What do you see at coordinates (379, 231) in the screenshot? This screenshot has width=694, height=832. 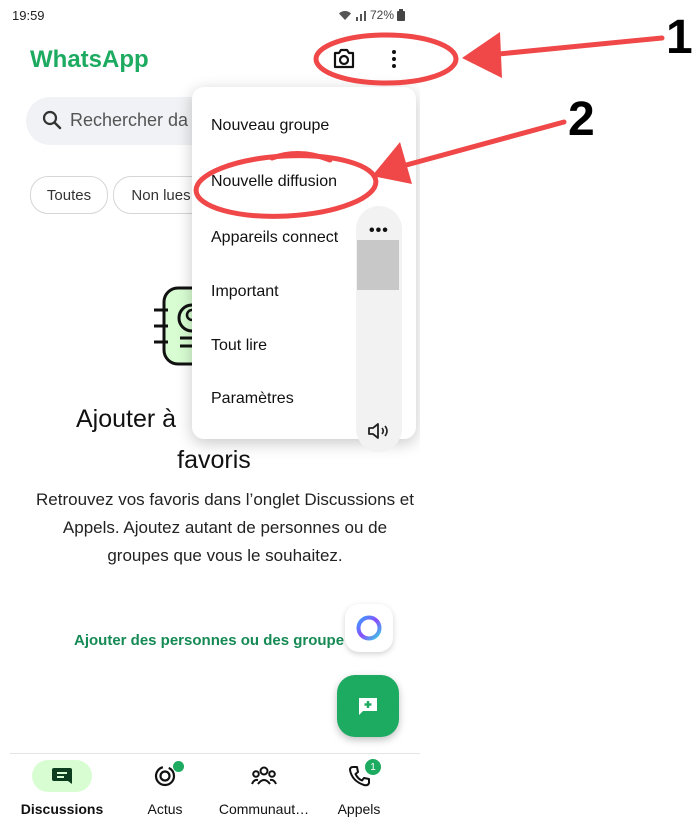 I see `volume-more-icon: •••` at bounding box center [379, 231].